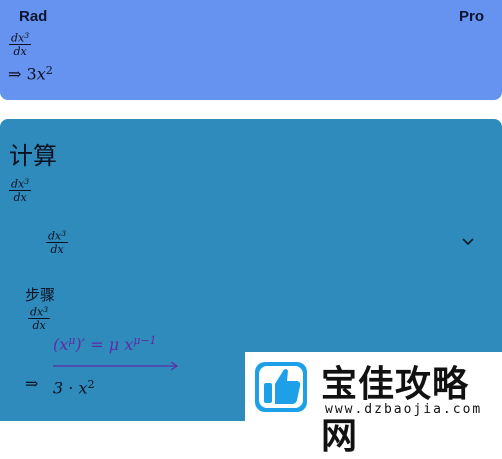 The image size is (502, 459). What do you see at coordinates (46, 309) in the screenshot?
I see `step-numerator-exp: 3` at bounding box center [46, 309].